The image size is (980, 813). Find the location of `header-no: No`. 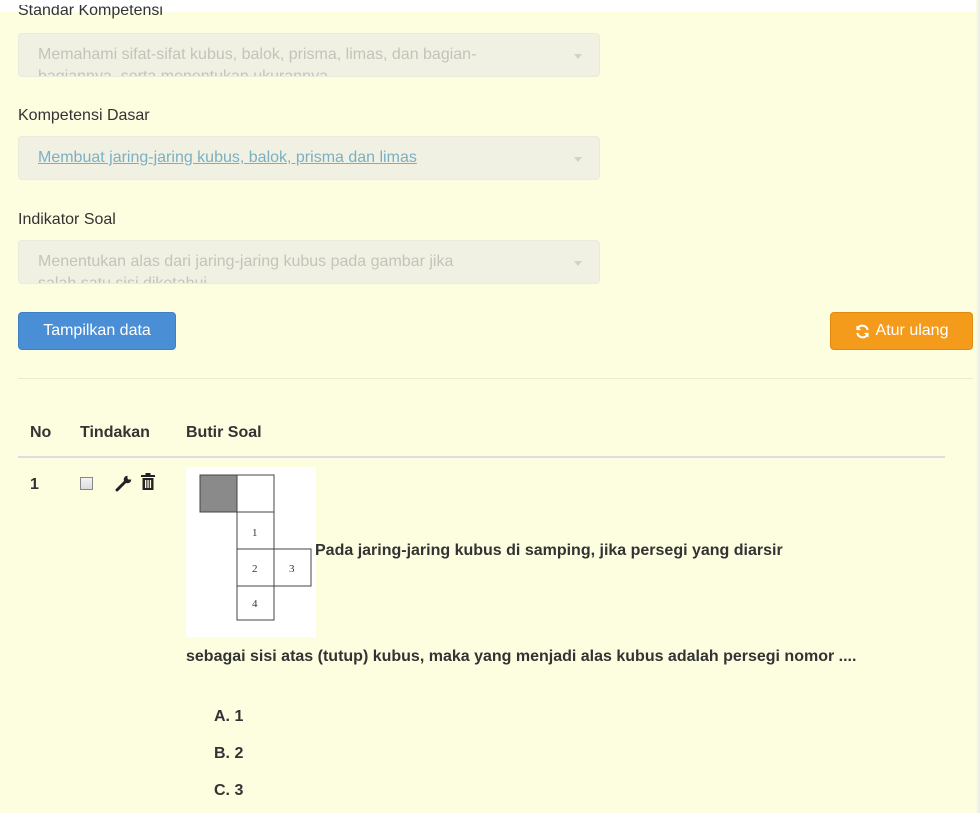

header-no: No is located at coordinates (41, 432).